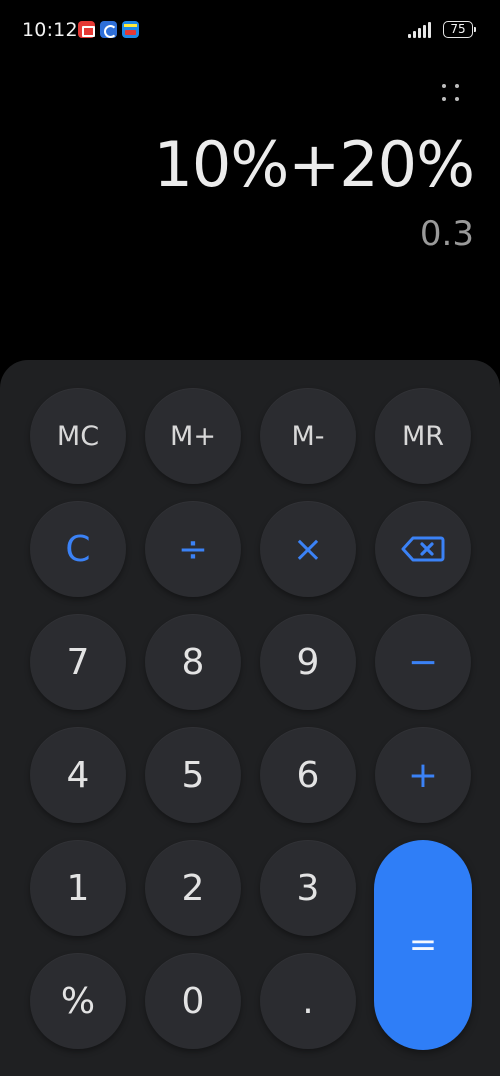  I want to click on key-label: 0, so click(193, 1001).